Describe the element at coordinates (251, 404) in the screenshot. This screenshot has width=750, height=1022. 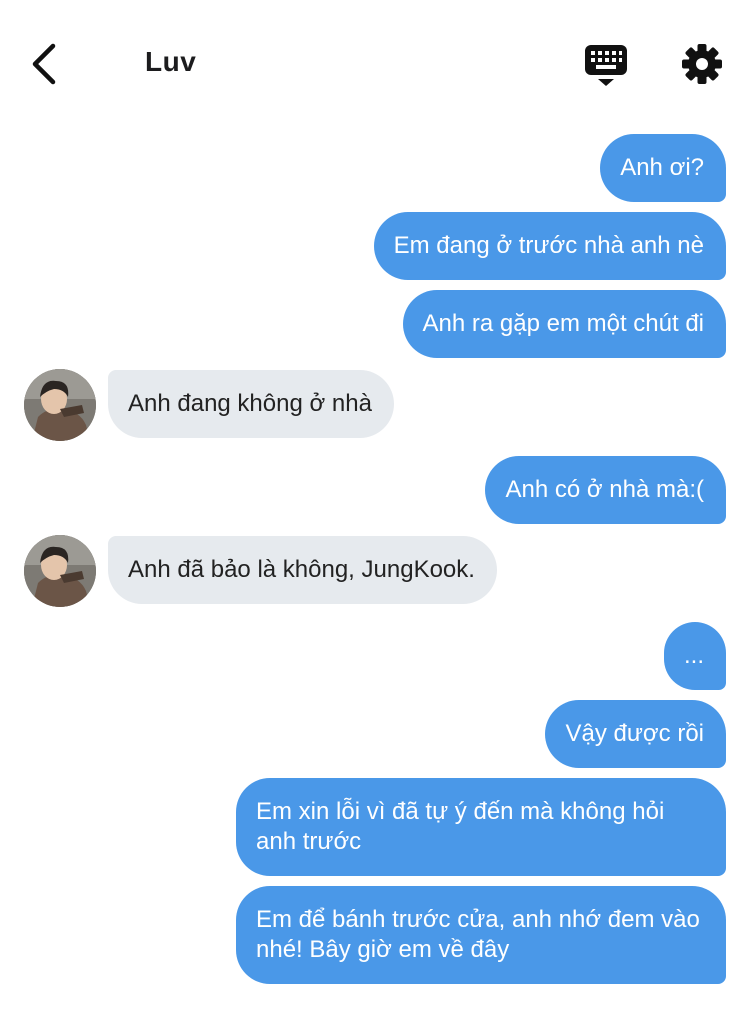
I see `message-bubble-incoming: Anh đang không ở nhà` at that location.